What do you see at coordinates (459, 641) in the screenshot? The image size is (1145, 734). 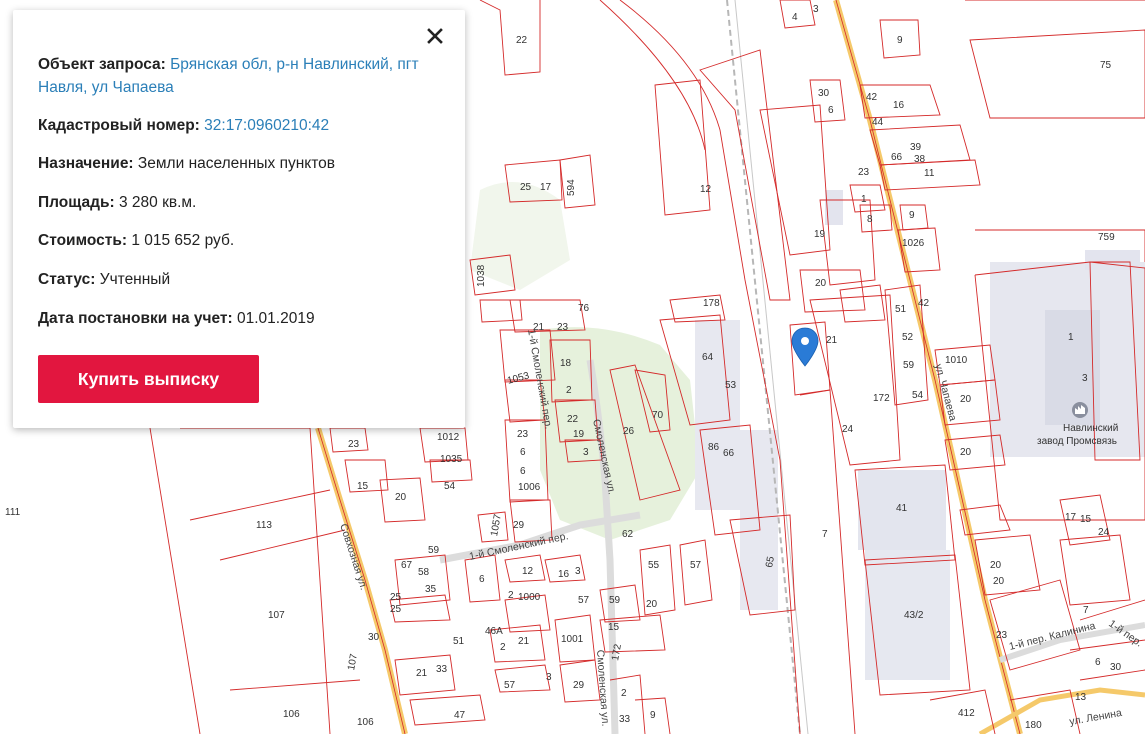 I see `parcel-number: 51` at bounding box center [459, 641].